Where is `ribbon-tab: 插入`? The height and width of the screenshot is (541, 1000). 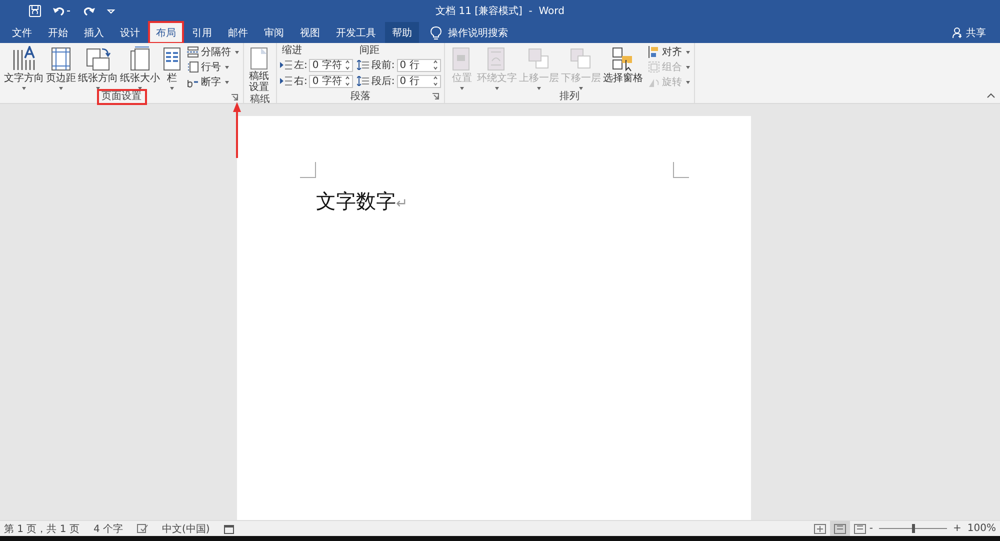
ribbon-tab: 插入 is located at coordinates (94, 32).